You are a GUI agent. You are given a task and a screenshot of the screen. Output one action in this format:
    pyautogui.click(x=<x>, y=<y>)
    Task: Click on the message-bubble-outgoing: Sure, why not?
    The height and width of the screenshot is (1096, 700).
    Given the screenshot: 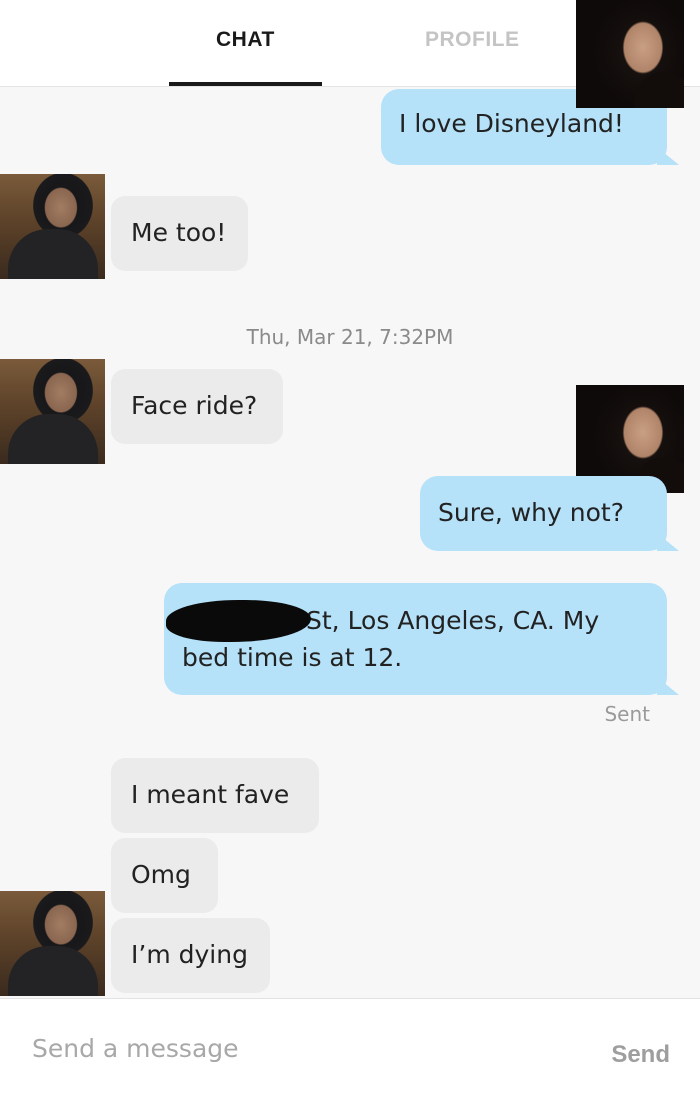 What is the action you would take?
    pyautogui.click(x=549, y=513)
    